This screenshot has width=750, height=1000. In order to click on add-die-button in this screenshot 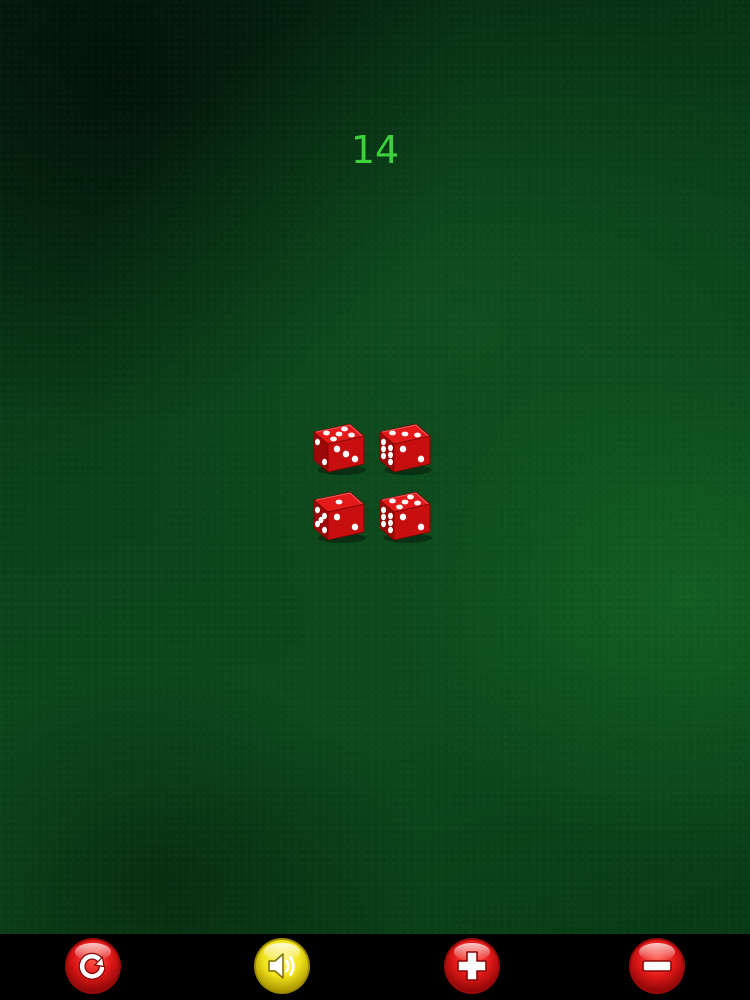, I will do `click(472, 966)`.